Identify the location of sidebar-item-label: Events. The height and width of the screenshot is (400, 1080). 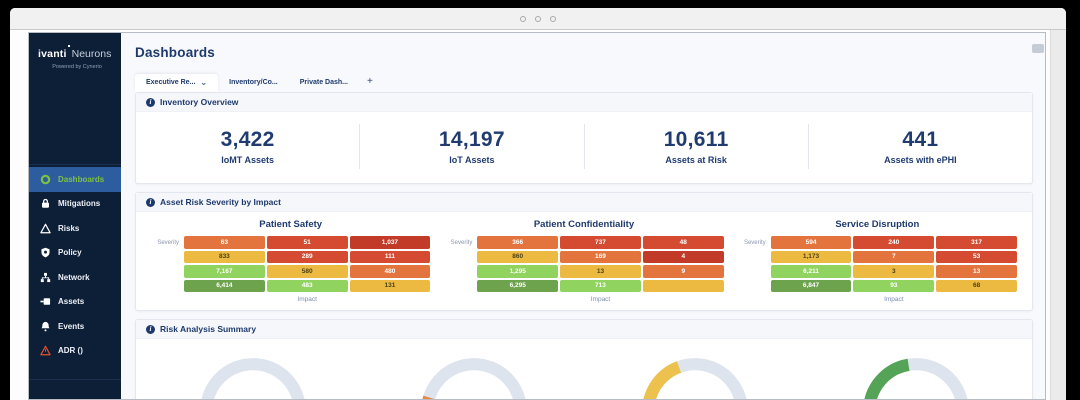
(71, 326).